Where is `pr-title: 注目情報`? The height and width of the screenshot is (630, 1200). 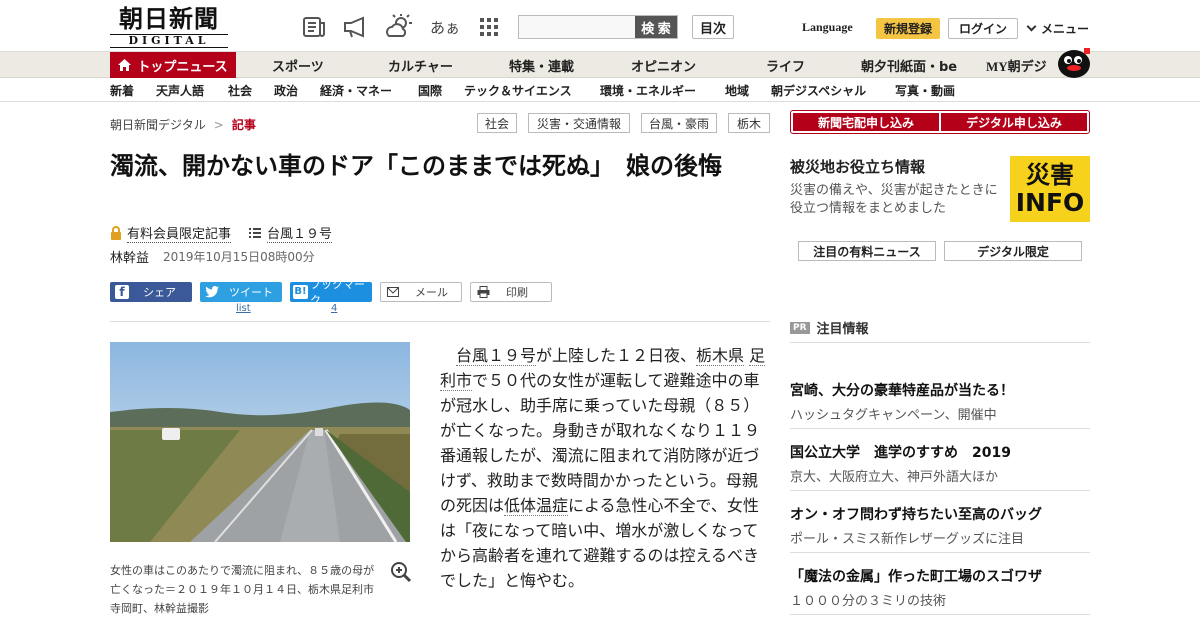
pr-title: 注目情報 is located at coordinates (842, 329).